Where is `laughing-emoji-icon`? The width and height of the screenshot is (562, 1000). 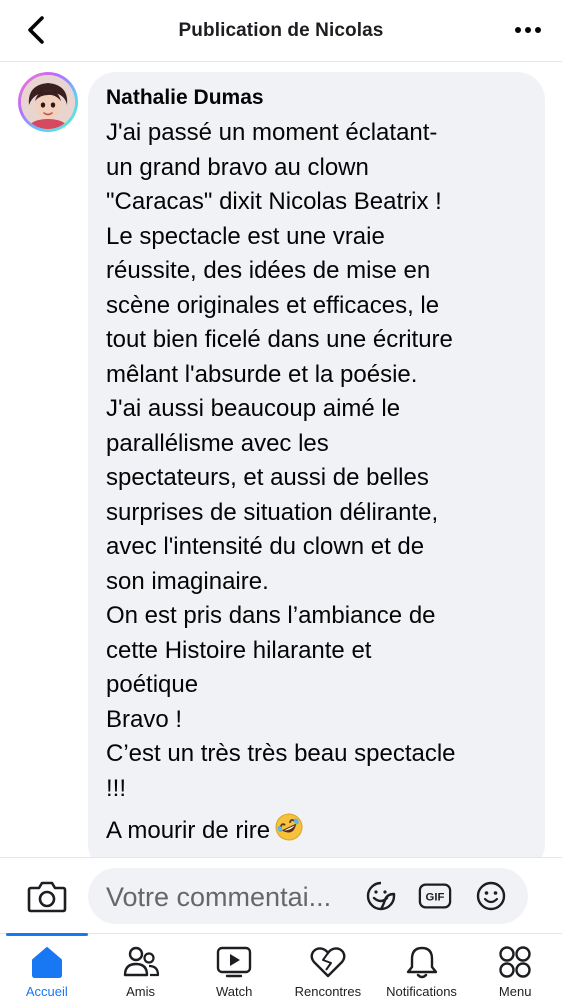
laughing-emoji-icon is located at coordinates (289, 832).